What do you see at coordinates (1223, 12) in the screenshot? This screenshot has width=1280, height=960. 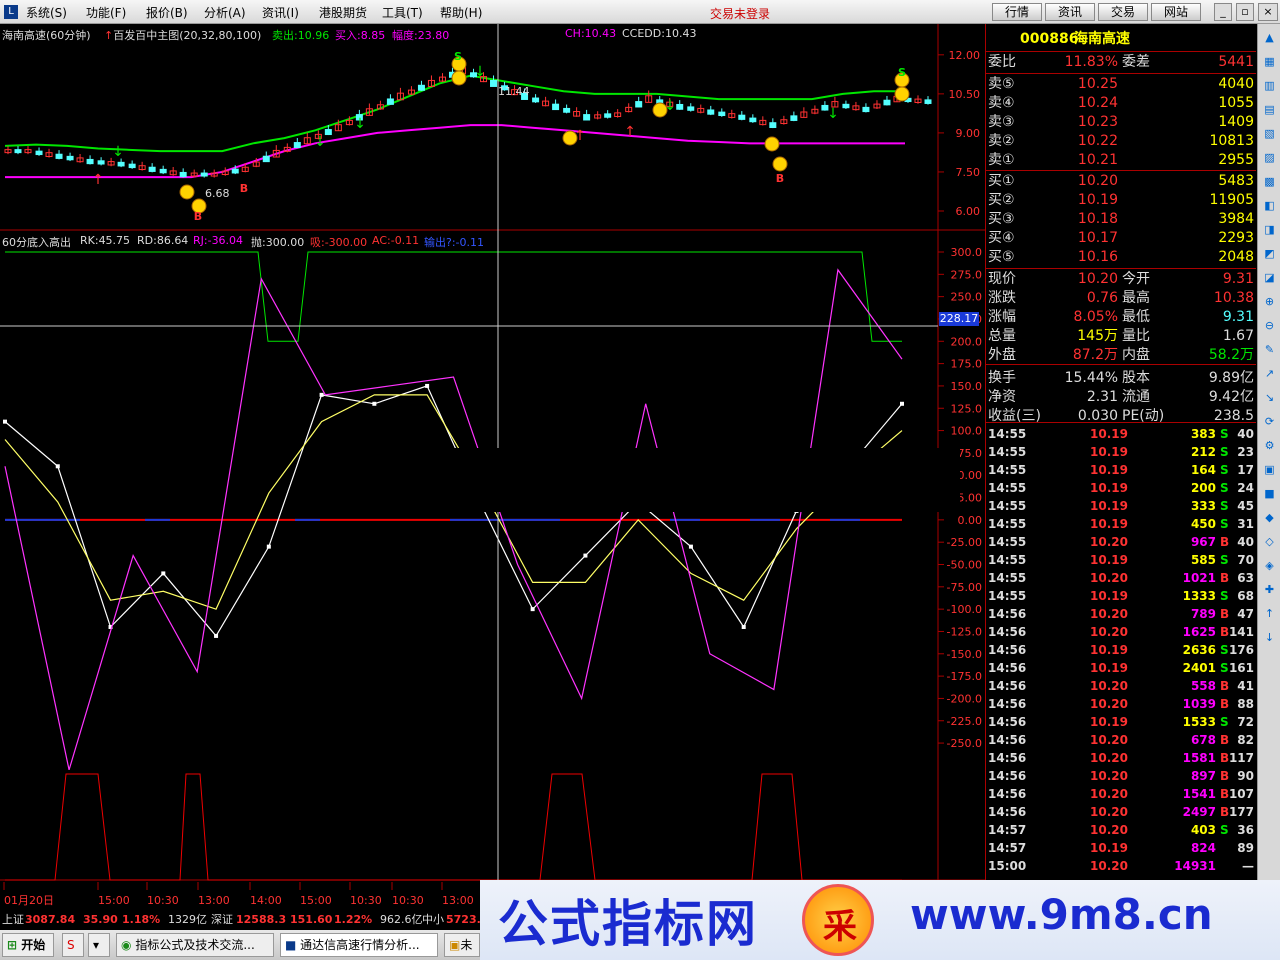 I see `minimize-icon: _` at bounding box center [1223, 12].